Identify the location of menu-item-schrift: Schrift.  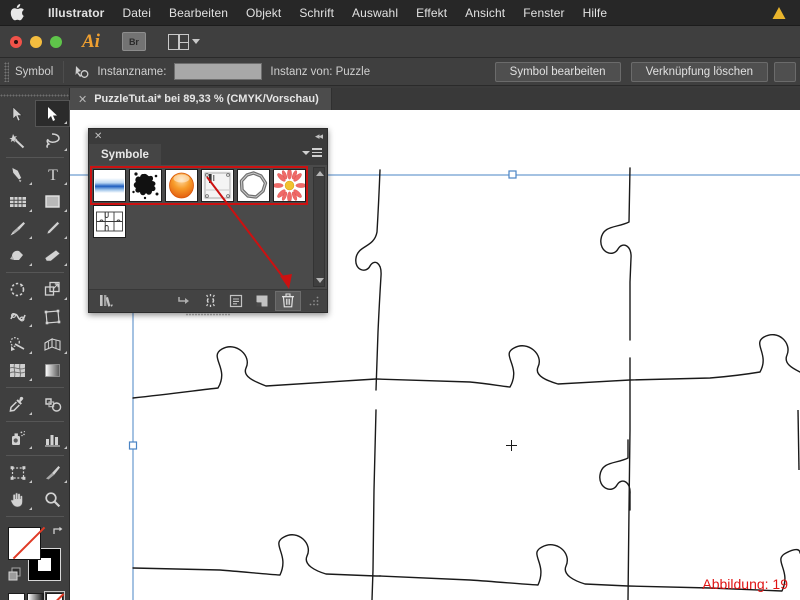
(316, 13).